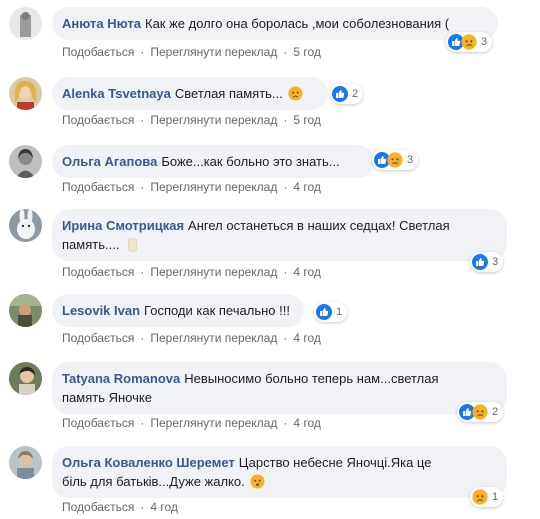  What do you see at coordinates (101, 310) in the screenshot?
I see `comment-author: Lesovik Ivan` at bounding box center [101, 310].